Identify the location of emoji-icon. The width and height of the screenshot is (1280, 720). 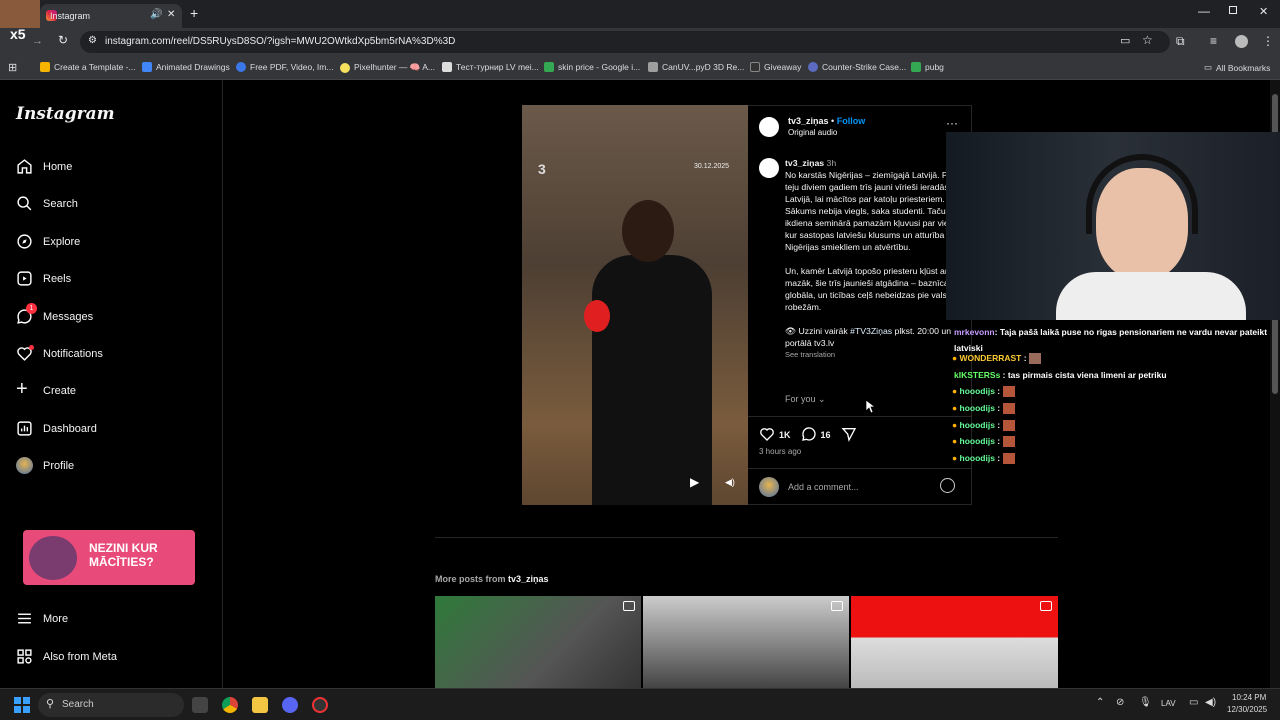
(947, 485).